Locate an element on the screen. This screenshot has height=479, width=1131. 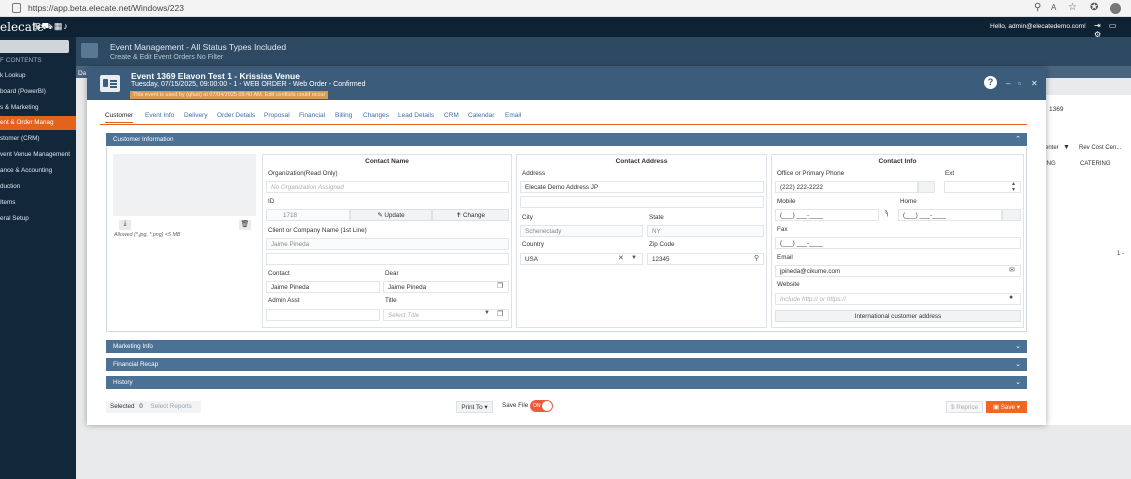
sidebar-item: vent Venue Management is located at coordinates (38, 155).